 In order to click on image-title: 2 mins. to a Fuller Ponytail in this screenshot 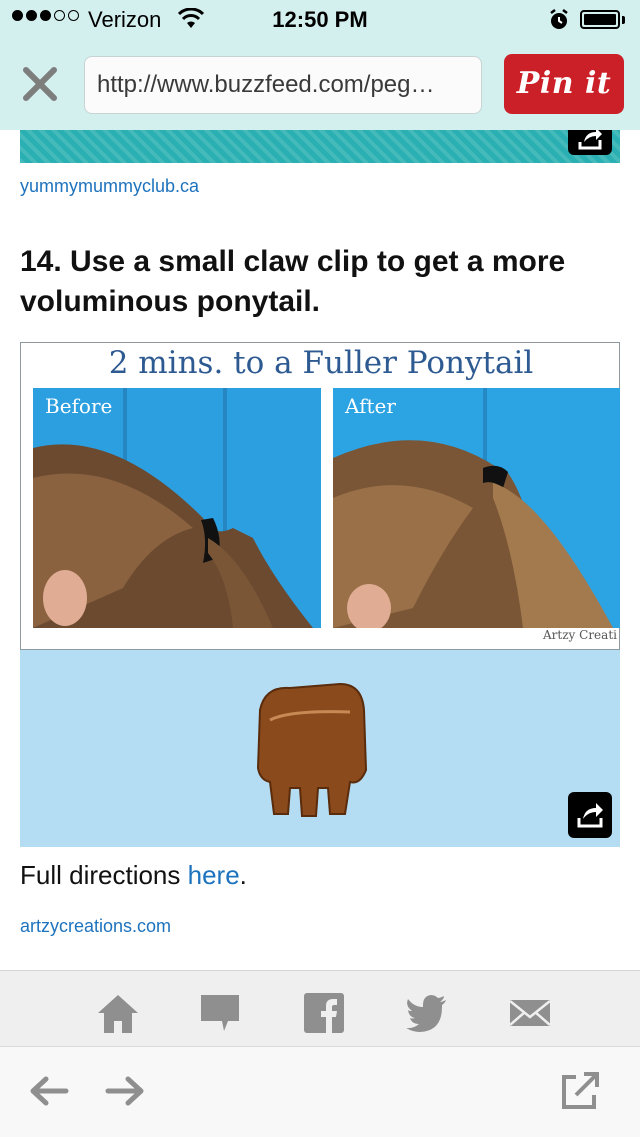, I will do `click(321, 363)`.